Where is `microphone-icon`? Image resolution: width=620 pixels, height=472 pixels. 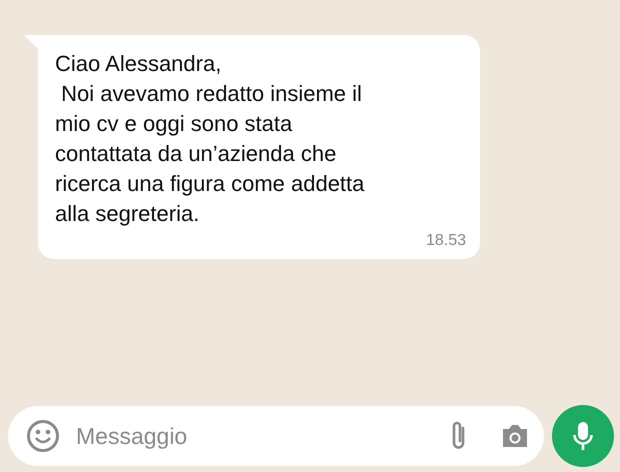 microphone-icon is located at coordinates (583, 436).